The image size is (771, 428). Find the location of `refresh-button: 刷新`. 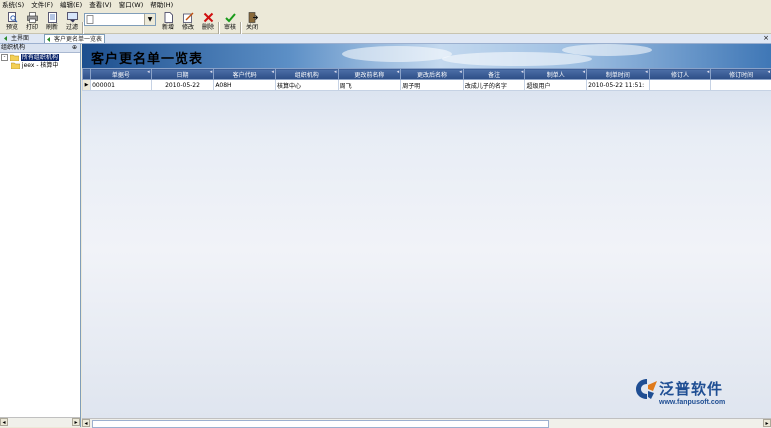

refresh-button: 刷新 is located at coordinates (52, 21).